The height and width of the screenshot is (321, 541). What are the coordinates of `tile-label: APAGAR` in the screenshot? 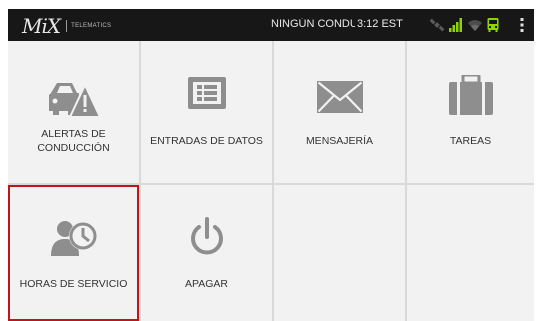 It's located at (206, 284).